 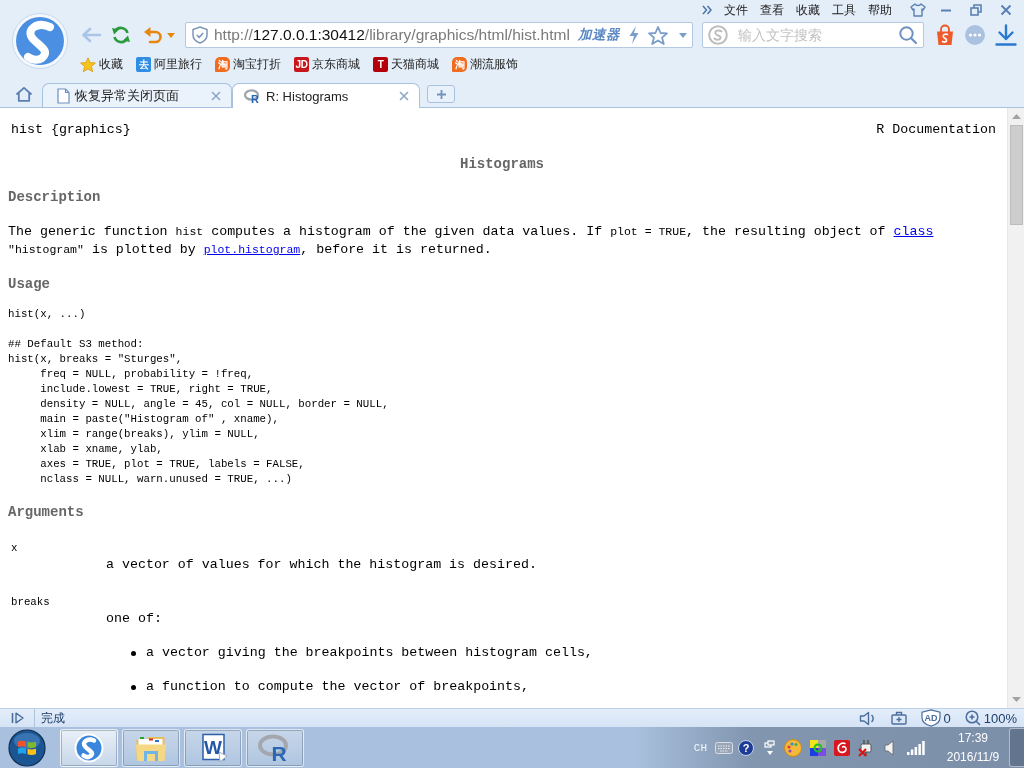 What do you see at coordinates (1016, 116) in the screenshot?
I see `scroll-up-icon` at bounding box center [1016, 116].